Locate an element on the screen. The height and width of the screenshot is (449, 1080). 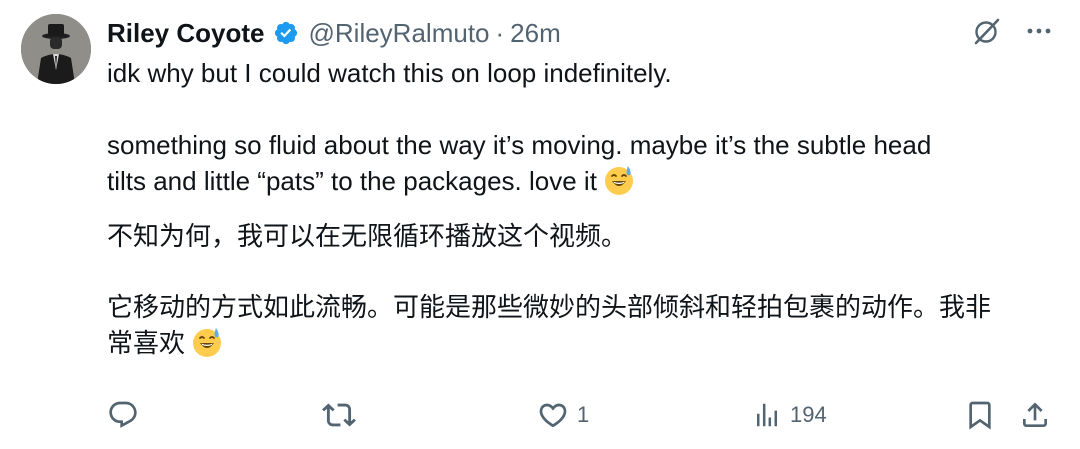
verified-badge-icon is located at coordinates (286, 33).